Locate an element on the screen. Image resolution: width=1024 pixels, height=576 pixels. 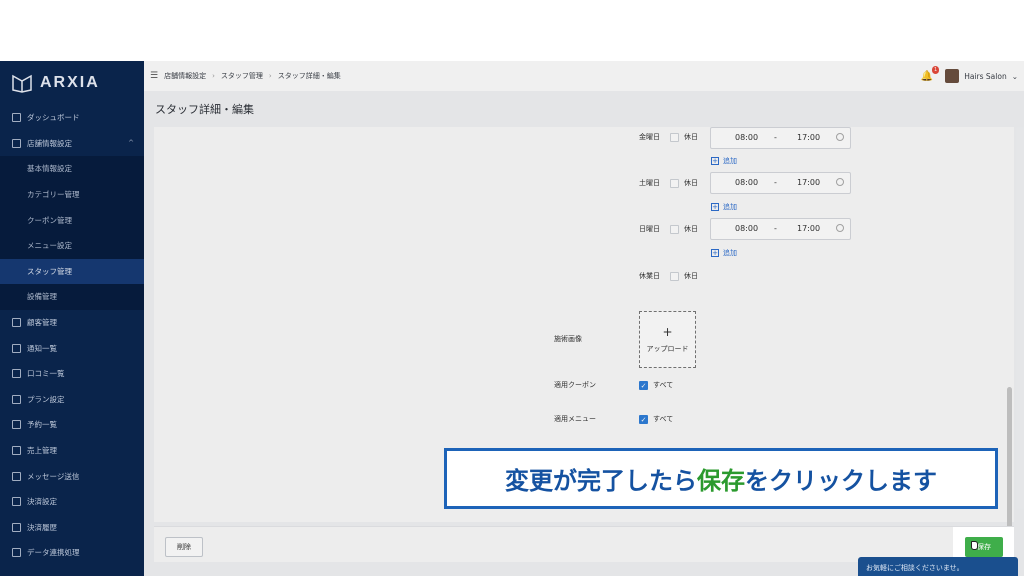
sidebar-item-label: 決済履歴 is located at coordinates (42, 527).